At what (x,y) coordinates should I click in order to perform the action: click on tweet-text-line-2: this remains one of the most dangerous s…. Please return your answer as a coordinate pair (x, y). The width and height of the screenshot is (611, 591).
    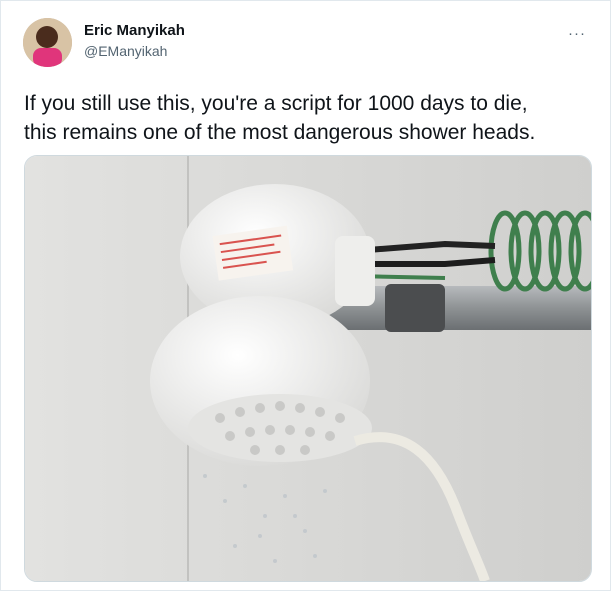
    Looking at the image, I should click on (280, 132).